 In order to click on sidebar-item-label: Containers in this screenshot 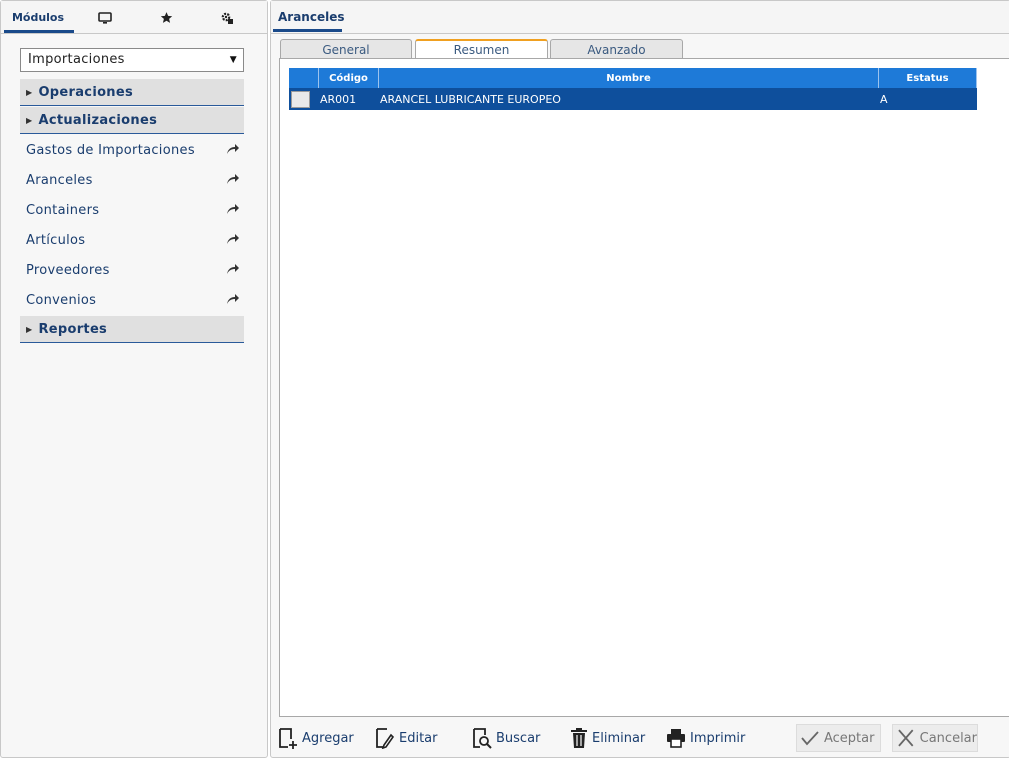, I will do `click(63, 210)`.